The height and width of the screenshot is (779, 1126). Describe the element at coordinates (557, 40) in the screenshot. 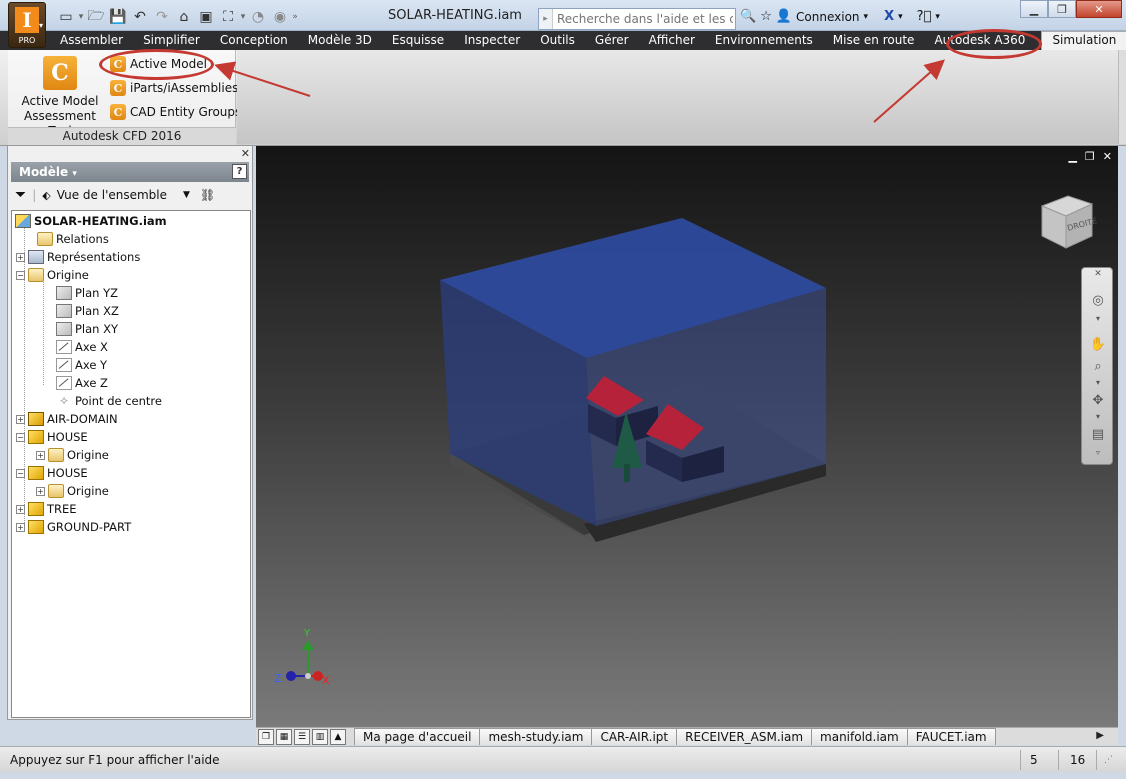

I see `tab-outils: Outils` at that location.